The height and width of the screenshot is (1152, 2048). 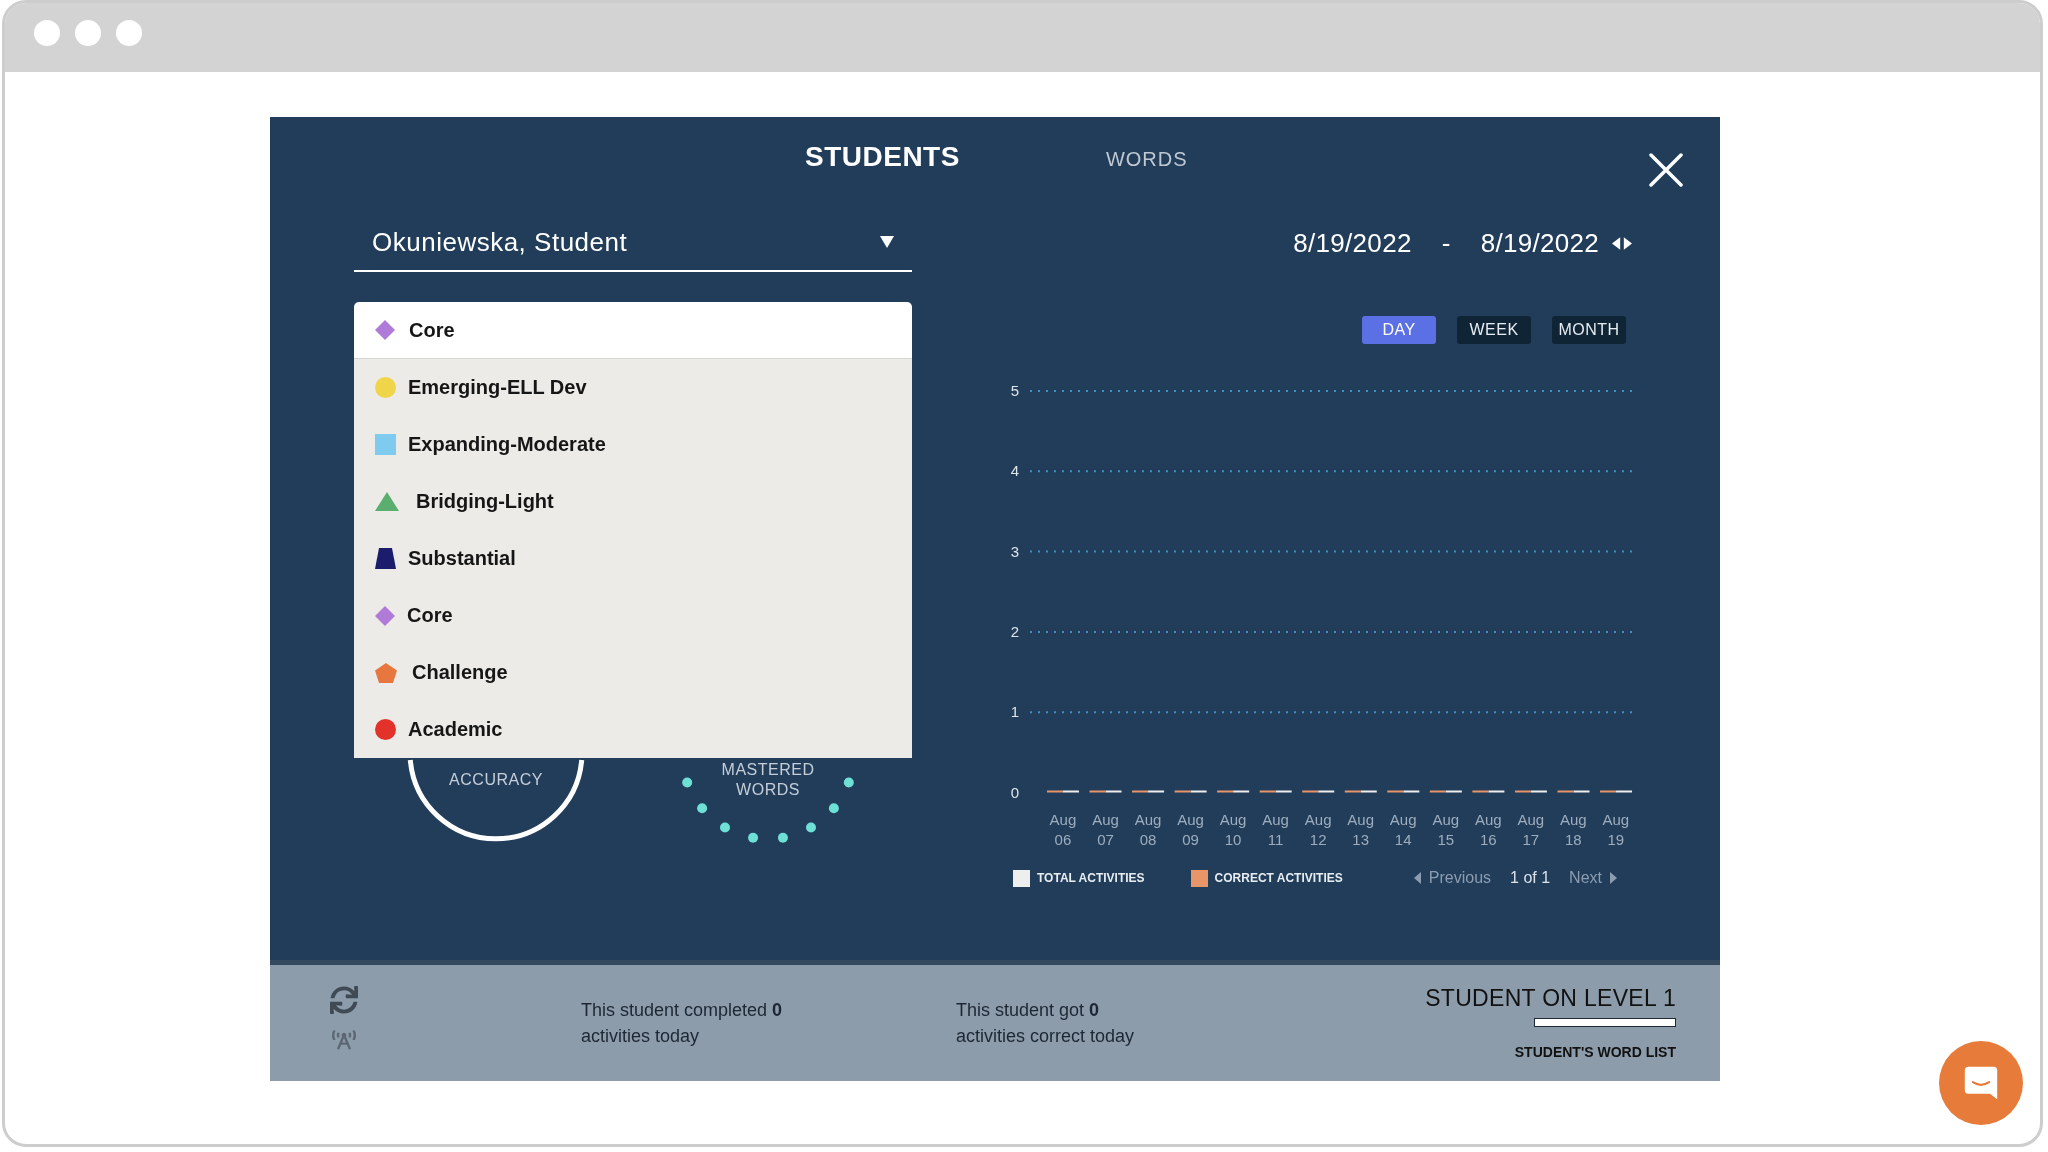 What do you see at coordinates (344, 1000) in the screenshot?
I see `refresh-icon` at bounding box center [344, 1000].